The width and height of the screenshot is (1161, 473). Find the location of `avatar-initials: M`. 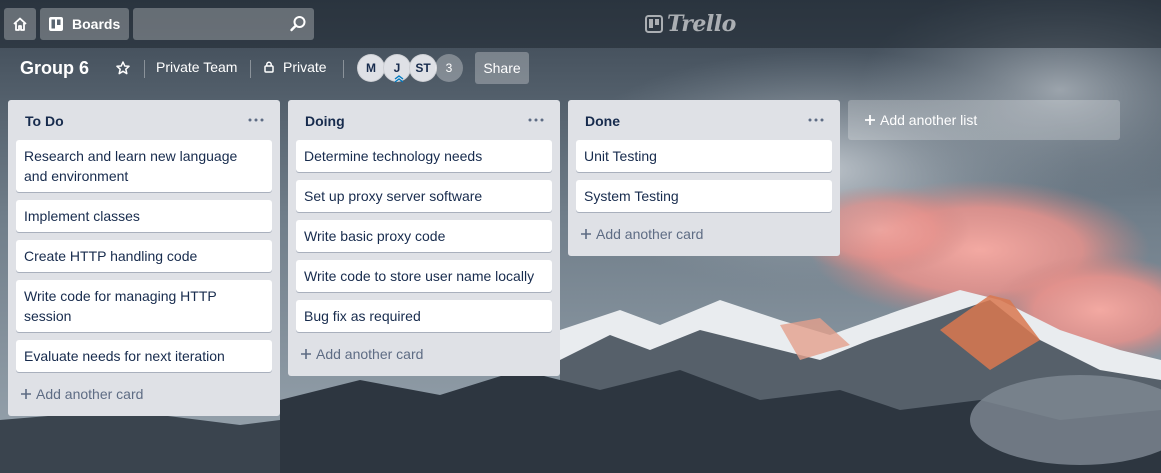

avatar-initials: M is located at coordinates (371, 68).